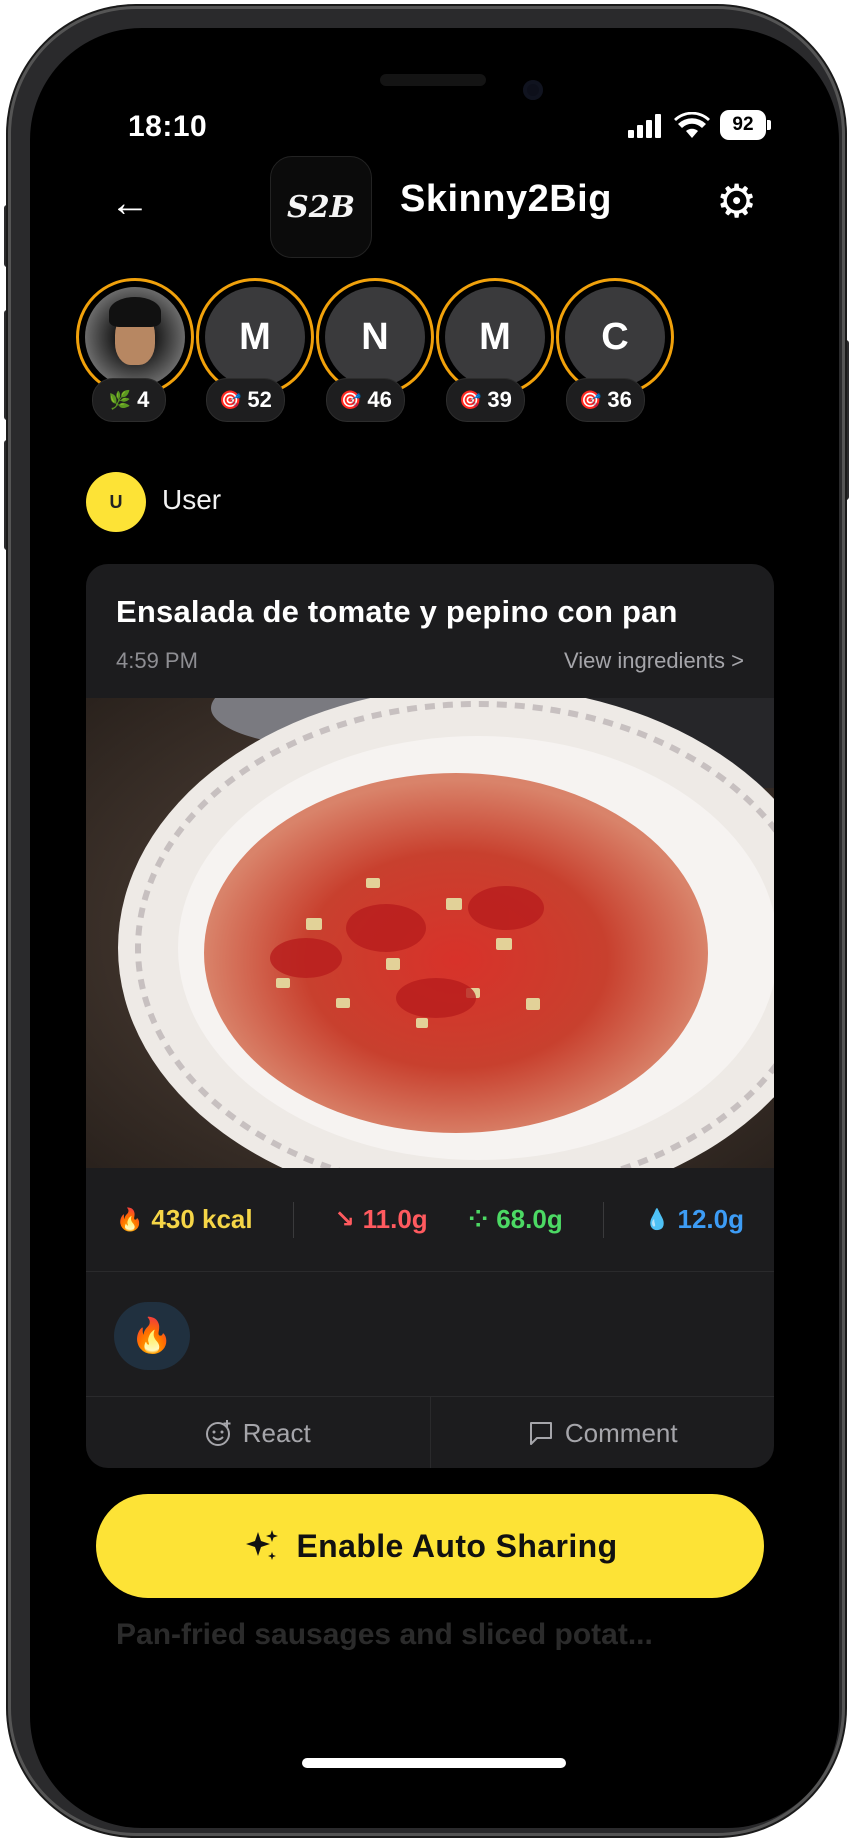 This screenshot has width=853, height=1844. I want to click on grain-icon: ⁘, so click(478, 1219).